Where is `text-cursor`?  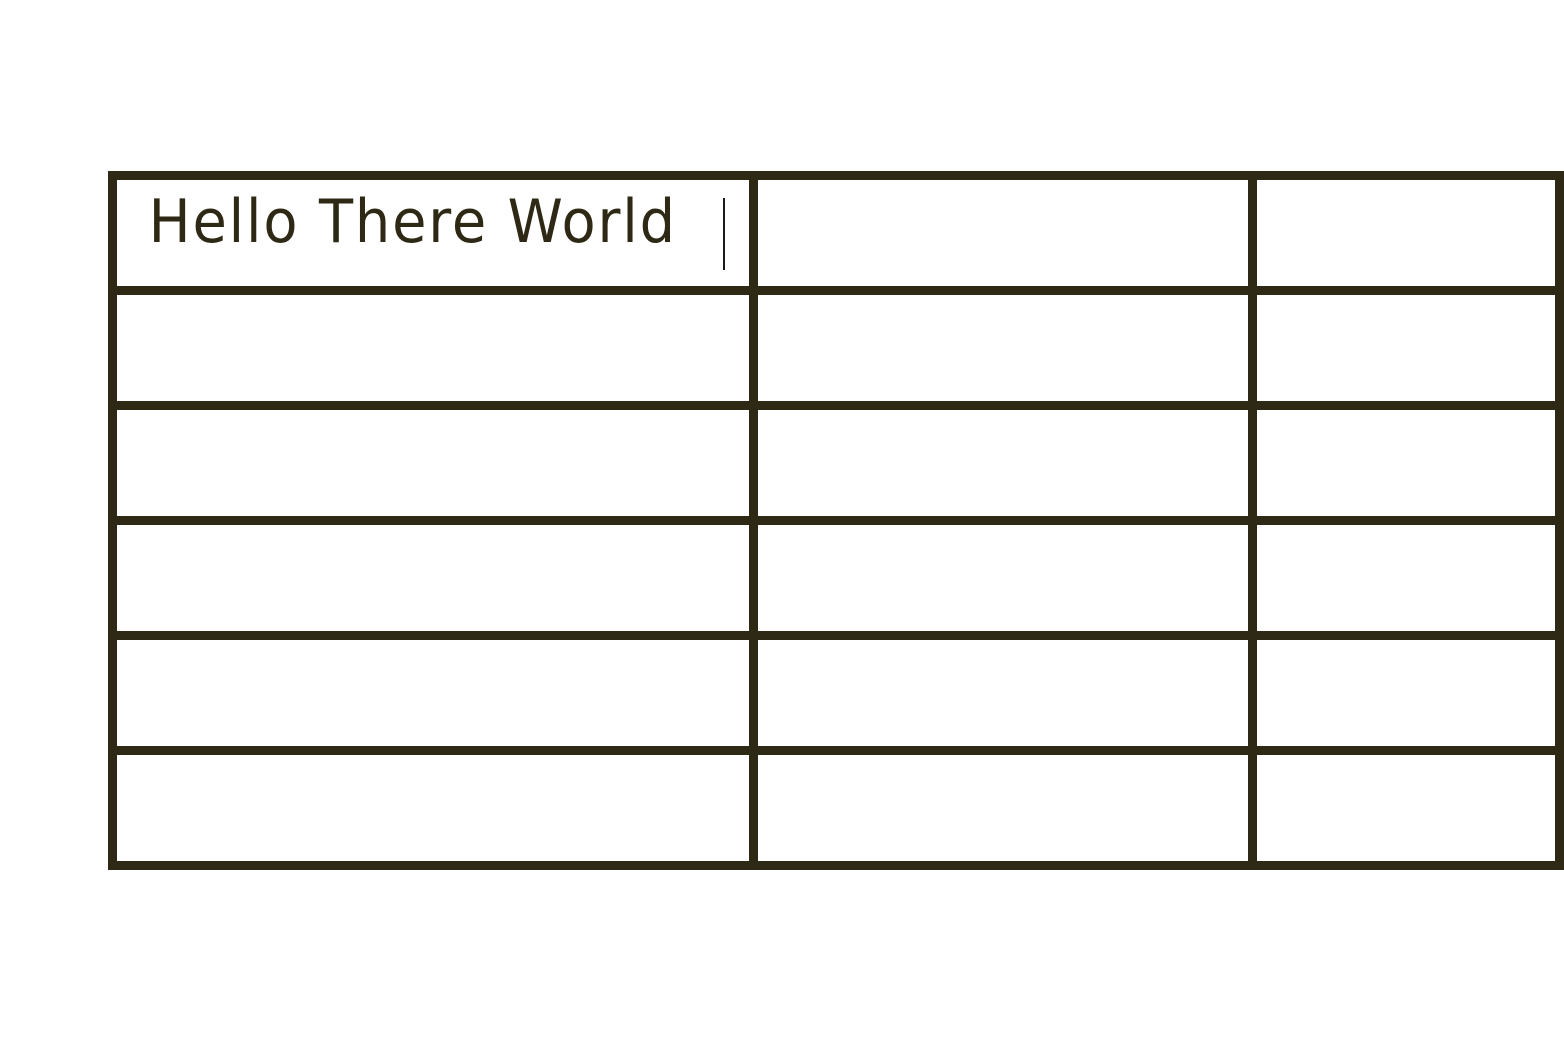 text-cursor is located at coordinates (724, 234).